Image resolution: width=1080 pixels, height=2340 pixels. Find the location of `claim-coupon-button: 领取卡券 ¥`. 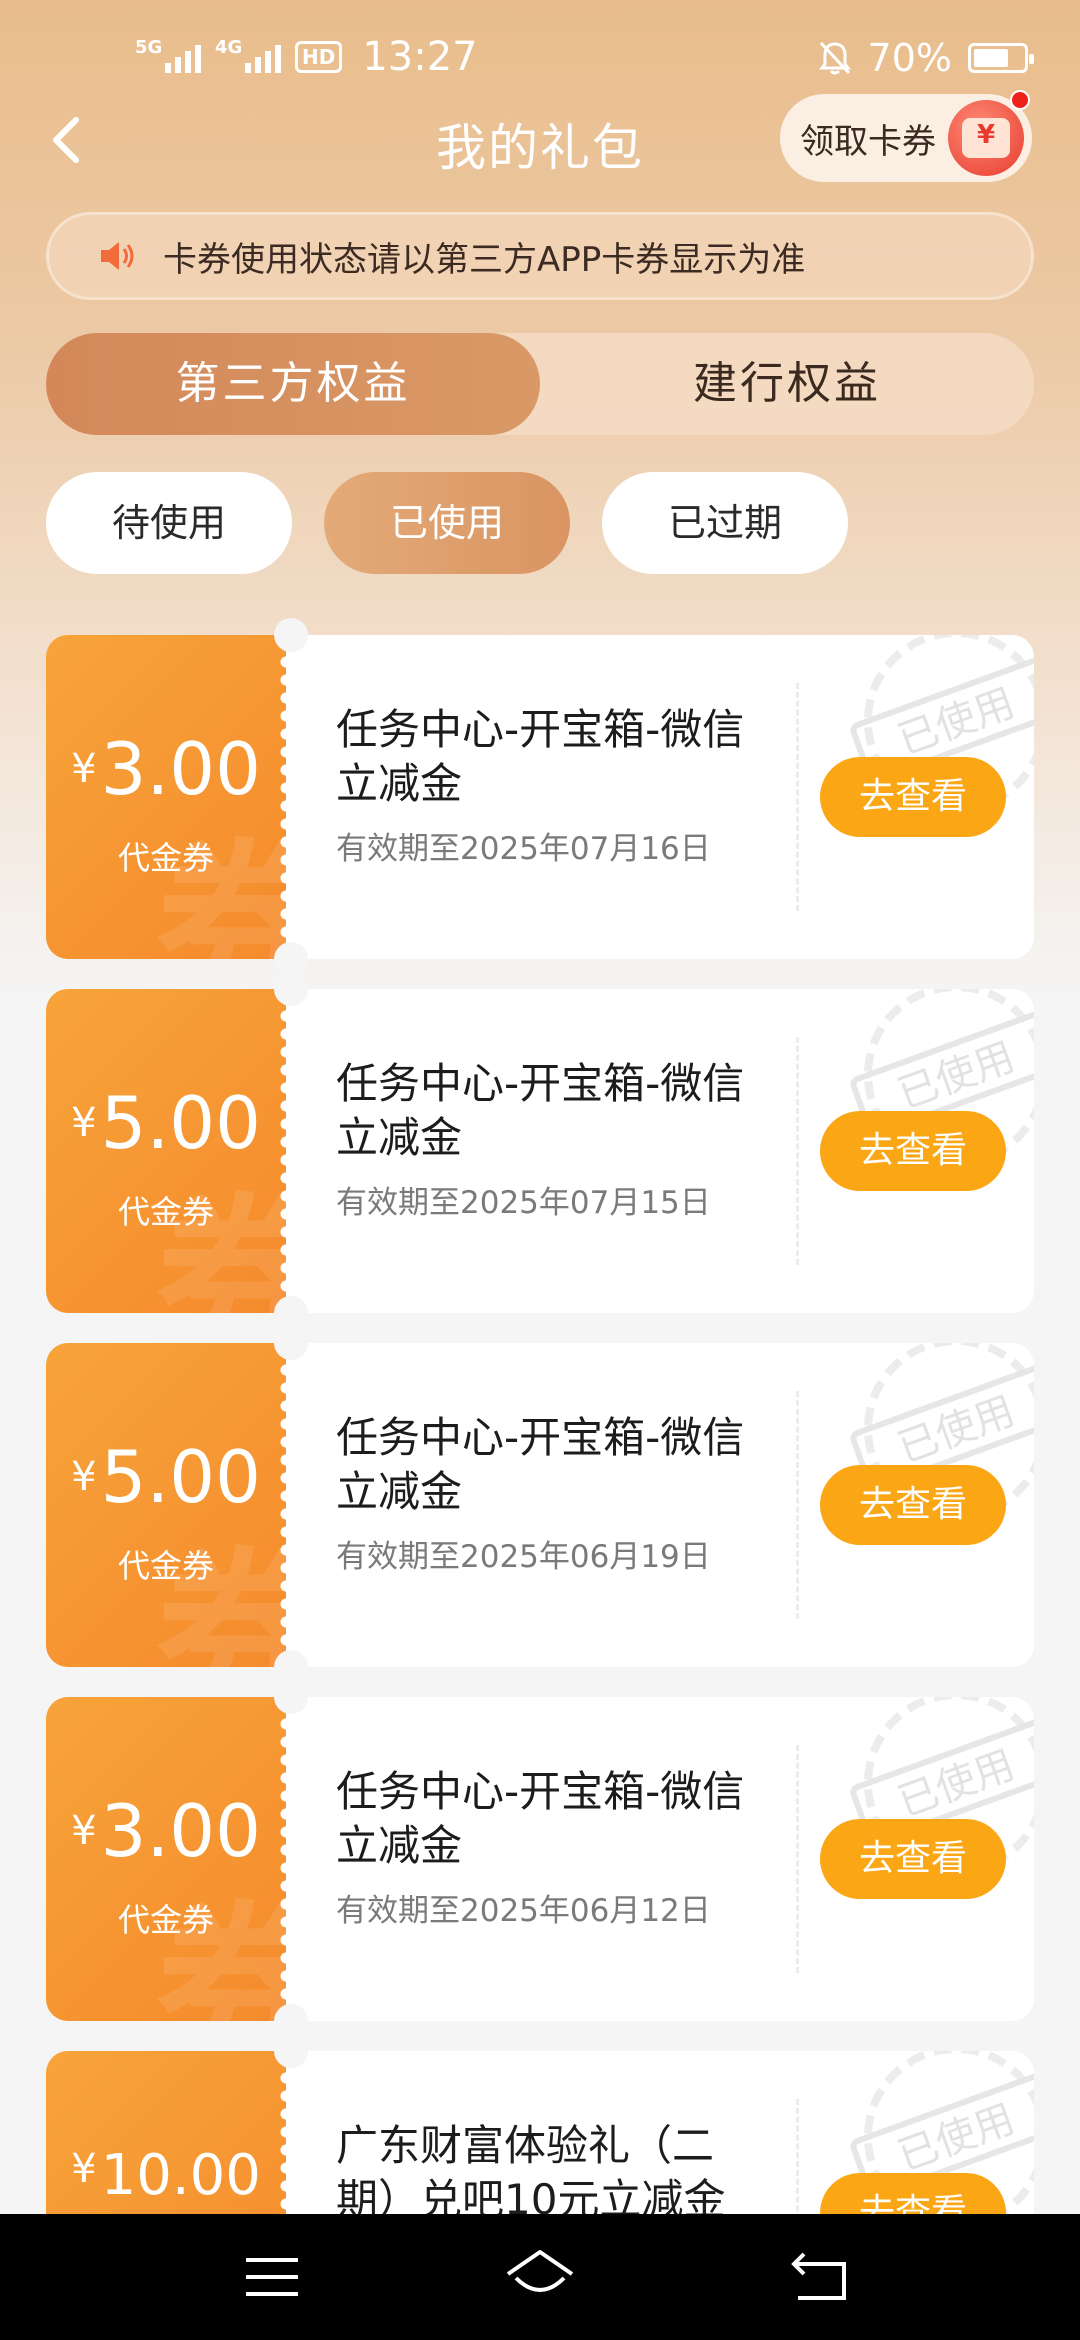

claim-coupon-button: 领取卡券 ¥ is located at coordinates (906, 136).